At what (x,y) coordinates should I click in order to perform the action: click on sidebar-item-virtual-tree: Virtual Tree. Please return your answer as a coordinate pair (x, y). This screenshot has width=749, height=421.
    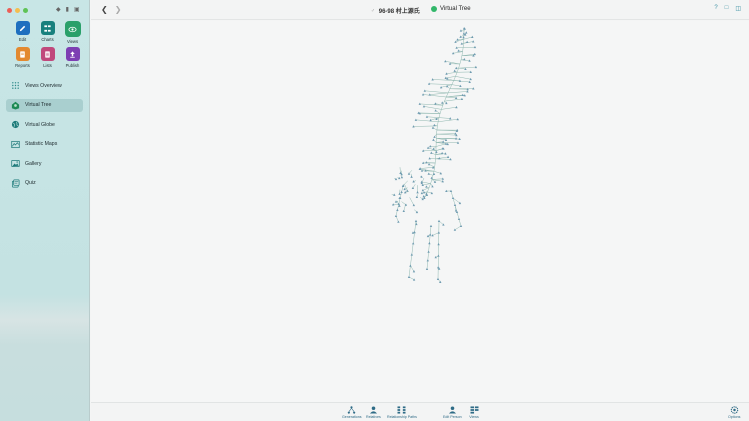
    Looking at the image, I should click on (44, 105).